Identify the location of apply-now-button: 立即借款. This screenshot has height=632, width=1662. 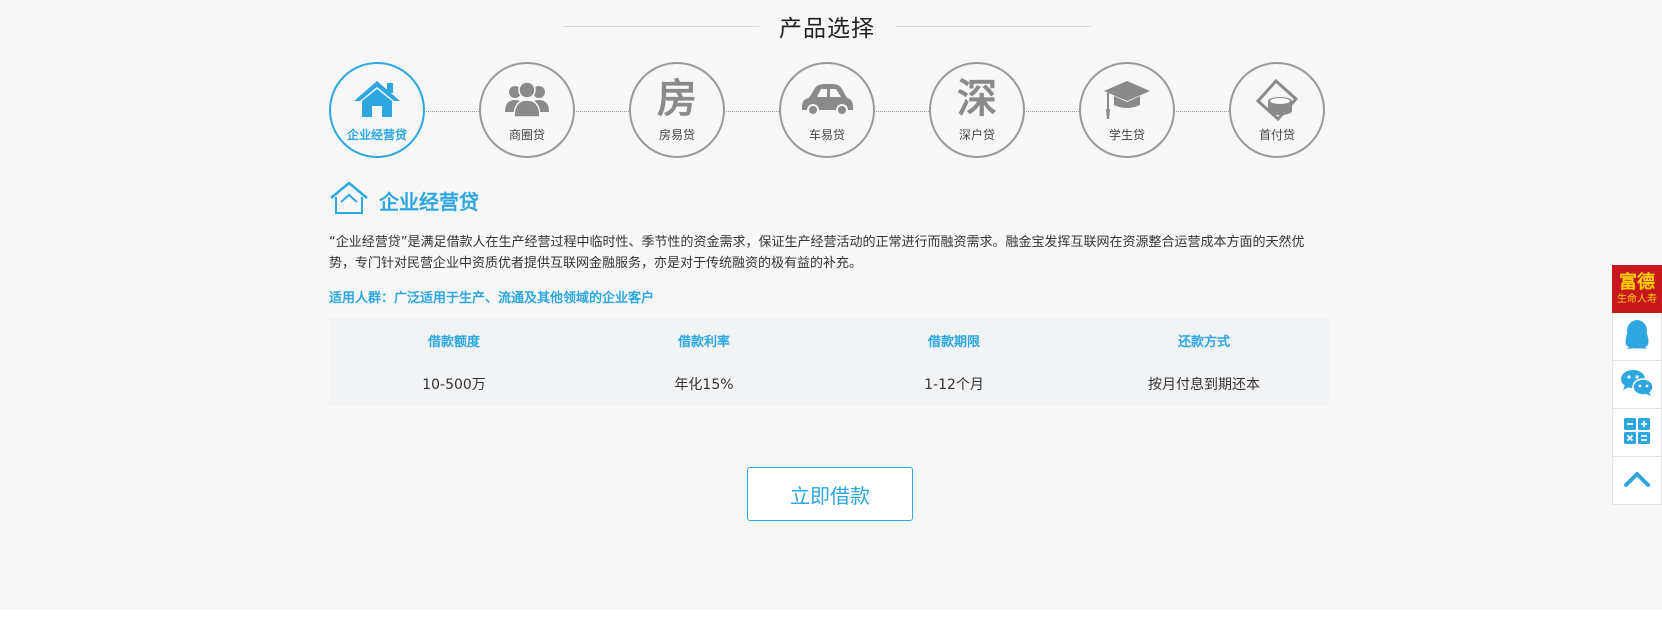
(830, 494).